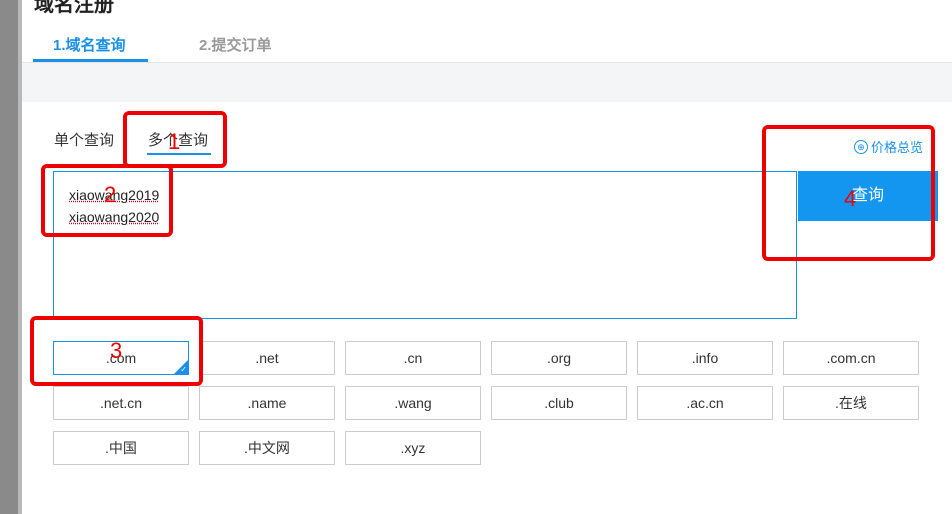 This screenshot has width=952, height=514. What do you see at coordinates (90, 60) in the screenshot?
I see `active-step-indicator` at bounding box center [90, 60].